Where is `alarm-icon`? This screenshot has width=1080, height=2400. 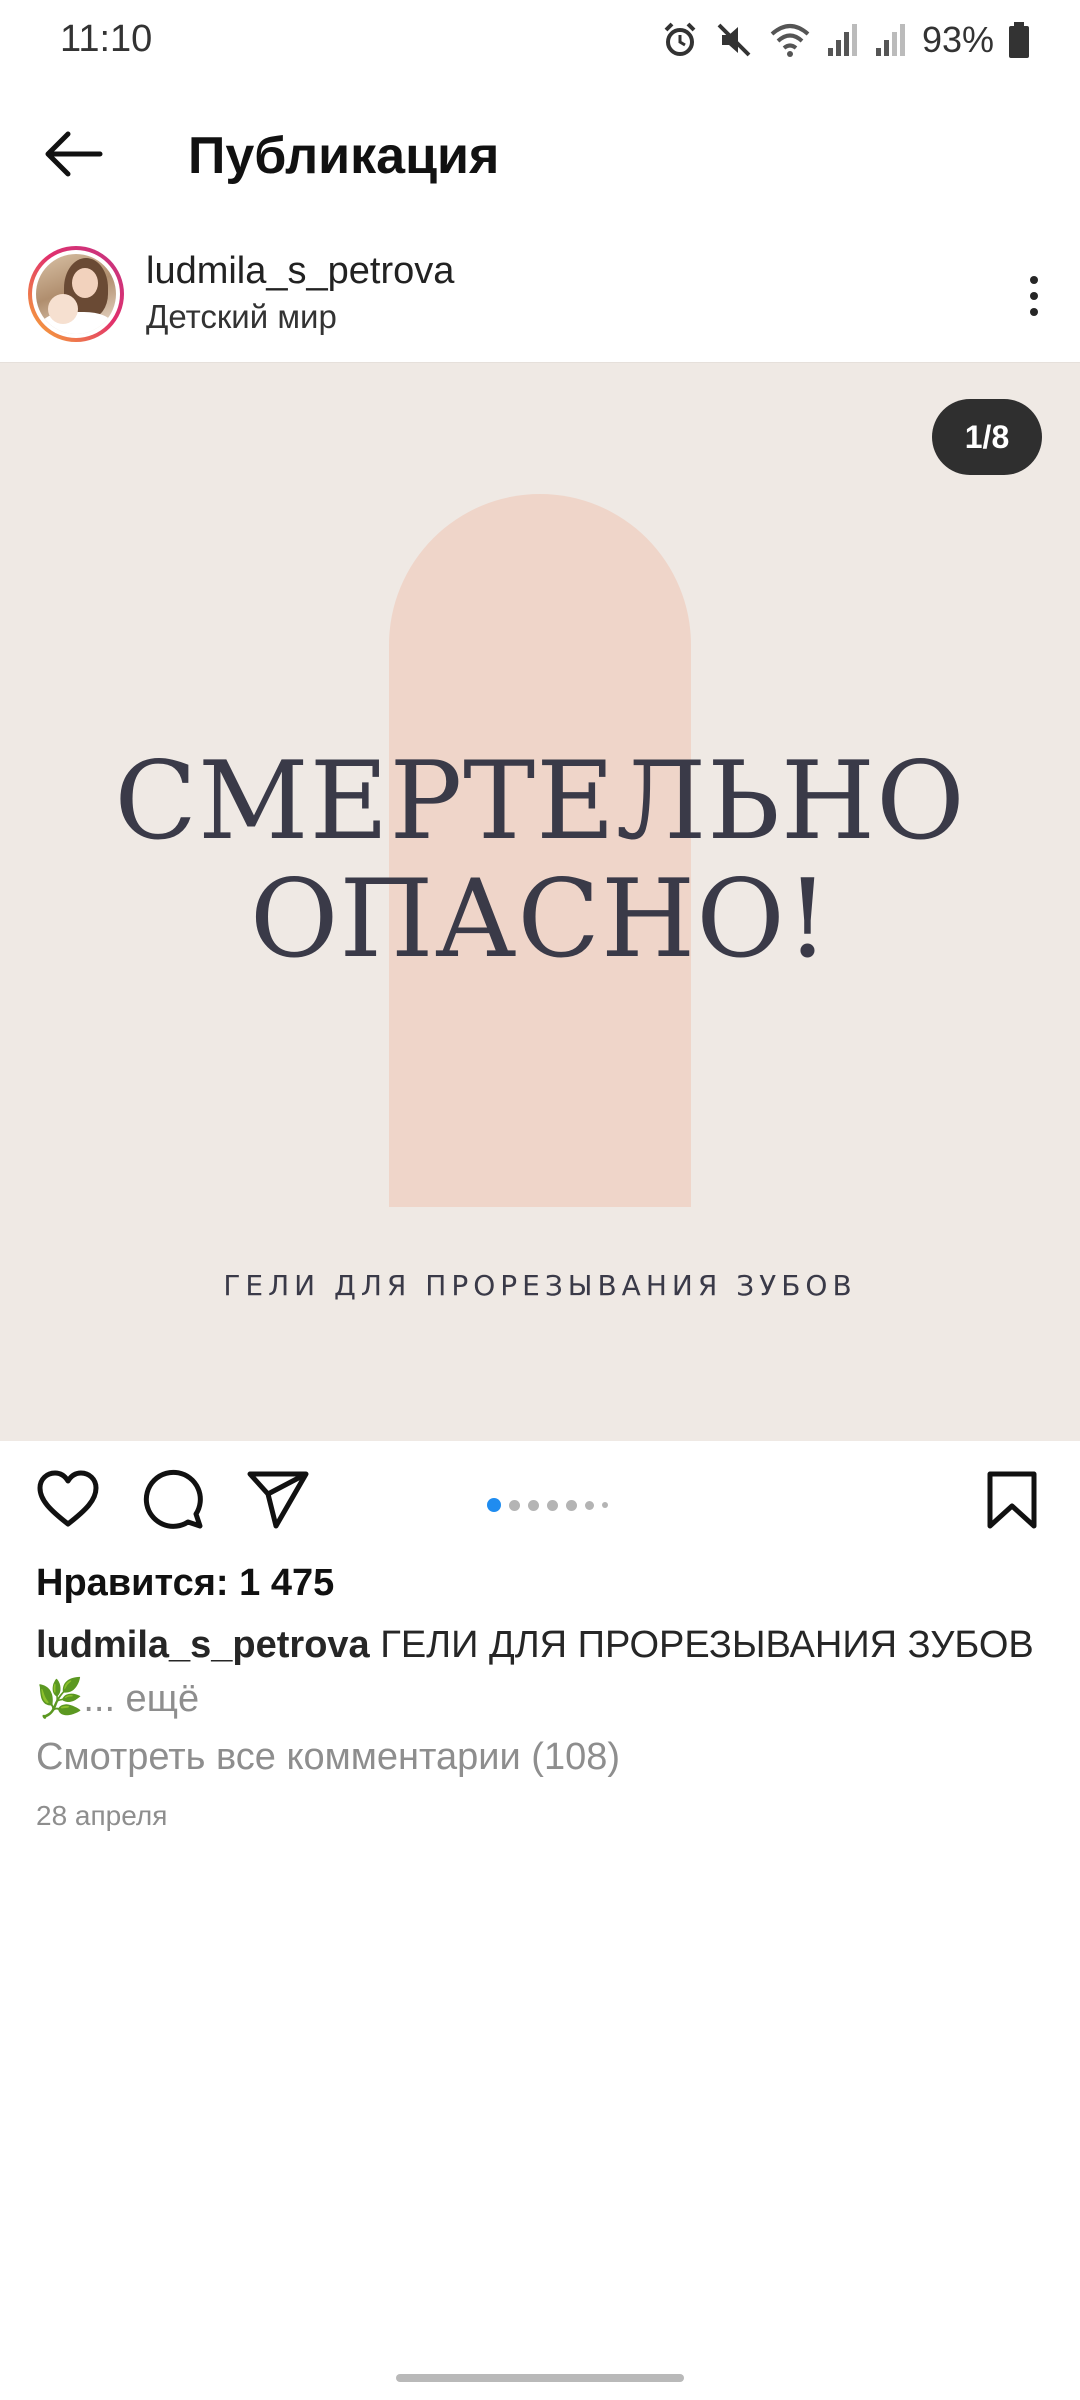 alarm-icon is located at coordinates (680, 40).